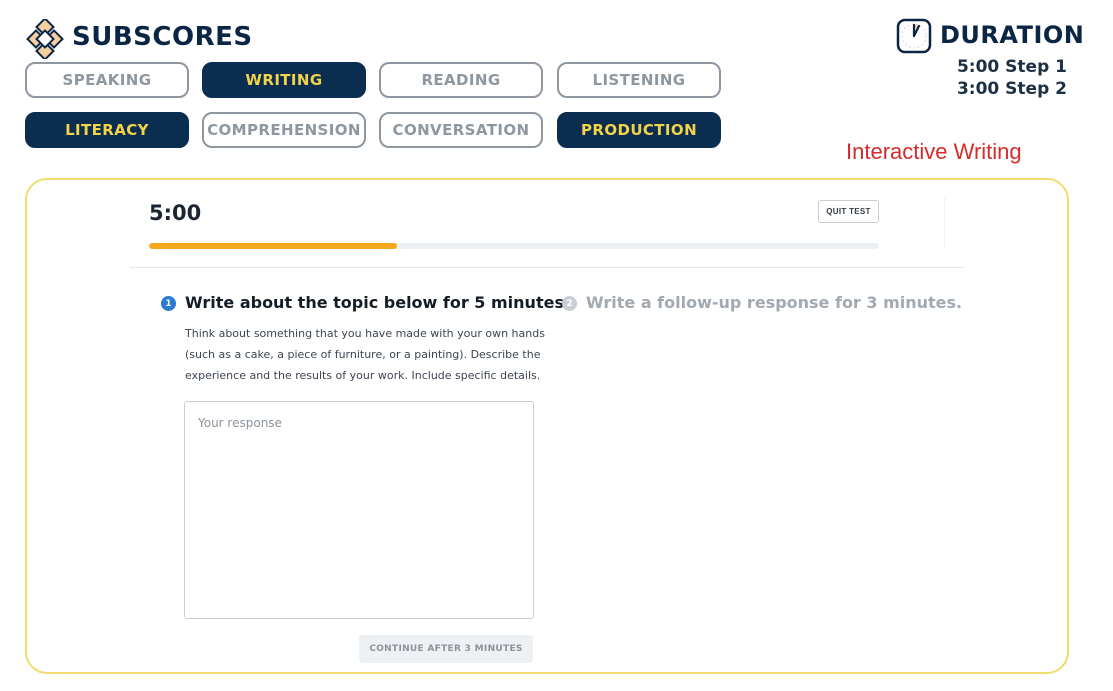 This screenshot has height=691, width=1113. I want to click on page-title: SUBSCORES, so click(162, 37).